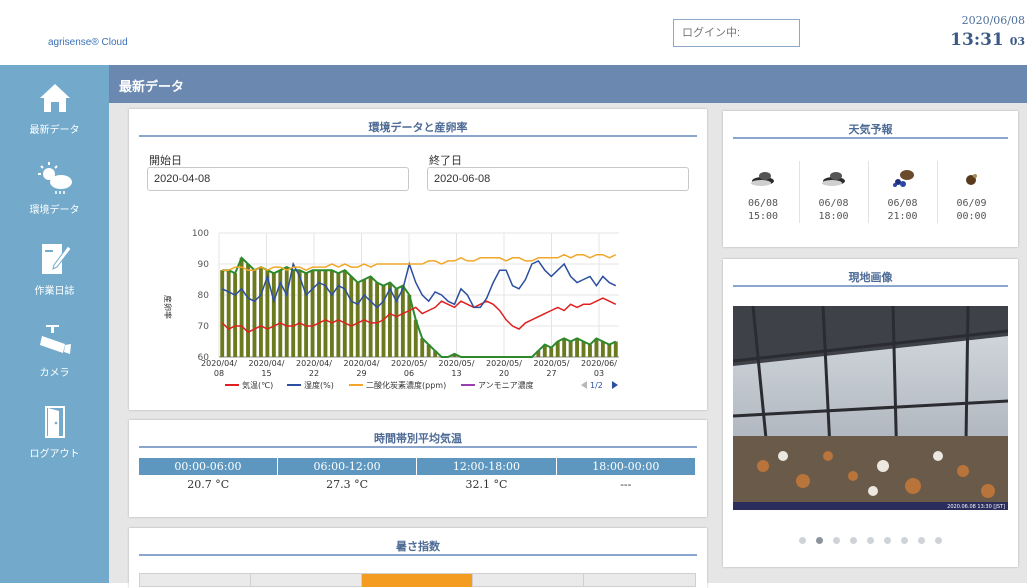 This screenshot has width=1027, height=588. What do you see at coordinates (626, 466) in the screenshot?
I see `column-header: 18:00-00:00` at bounding box center [626, 466].